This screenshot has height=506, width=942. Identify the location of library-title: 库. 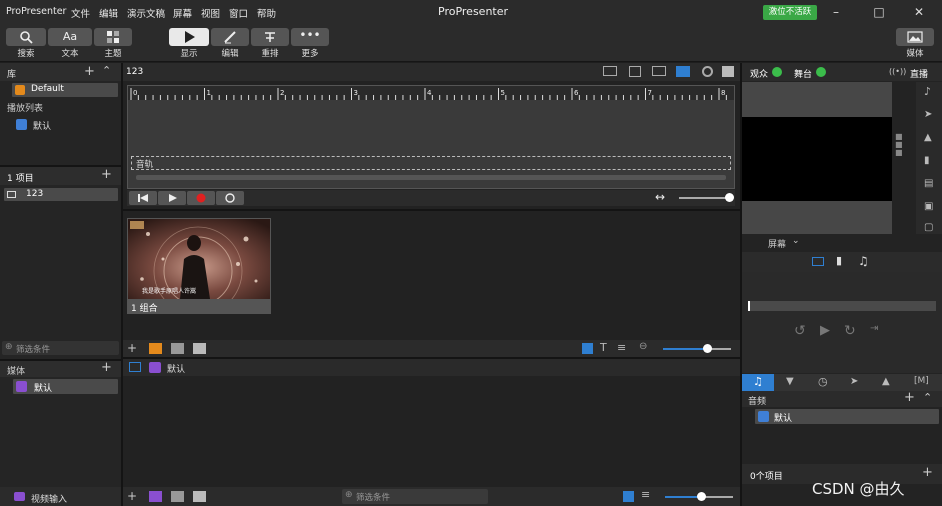
(12, 75).